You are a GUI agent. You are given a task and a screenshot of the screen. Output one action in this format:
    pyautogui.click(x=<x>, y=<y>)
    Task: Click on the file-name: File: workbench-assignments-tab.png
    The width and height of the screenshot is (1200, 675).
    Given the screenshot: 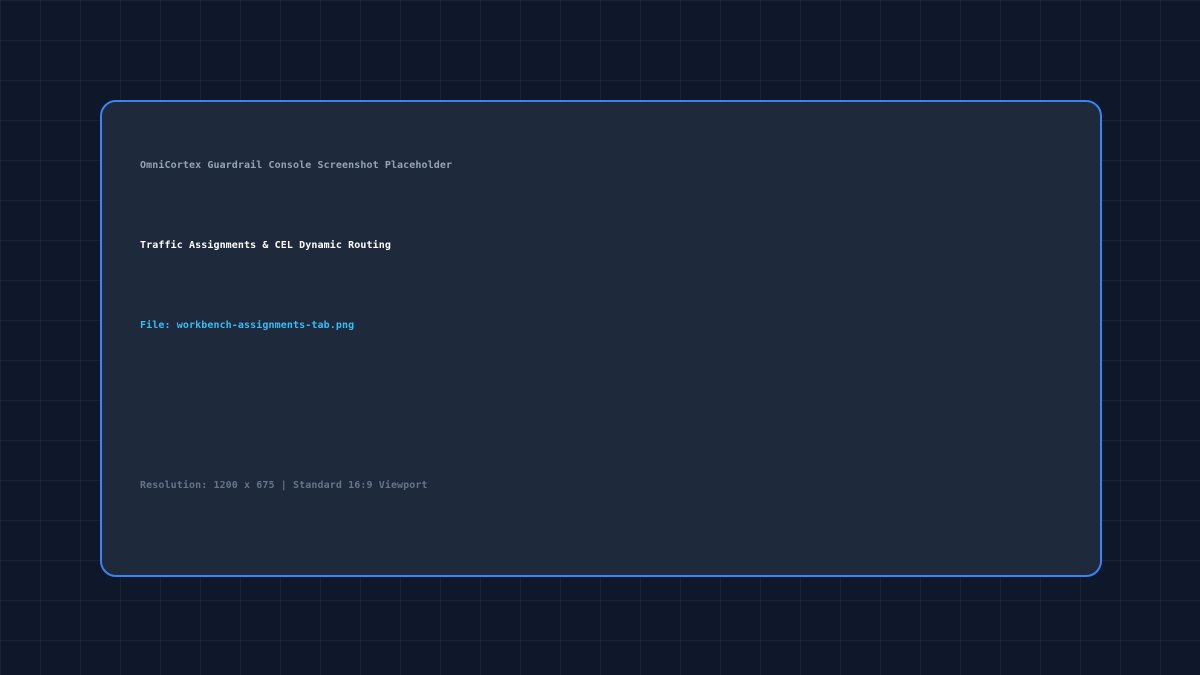 What is the action you would take?
    pyautogui.click(x=247, y=325)
    